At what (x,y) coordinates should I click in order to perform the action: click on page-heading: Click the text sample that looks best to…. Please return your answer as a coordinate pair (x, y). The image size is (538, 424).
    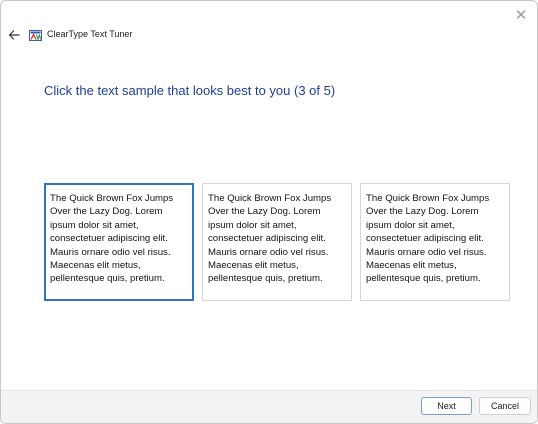
    Looking at the image, I should click on (190, 90).